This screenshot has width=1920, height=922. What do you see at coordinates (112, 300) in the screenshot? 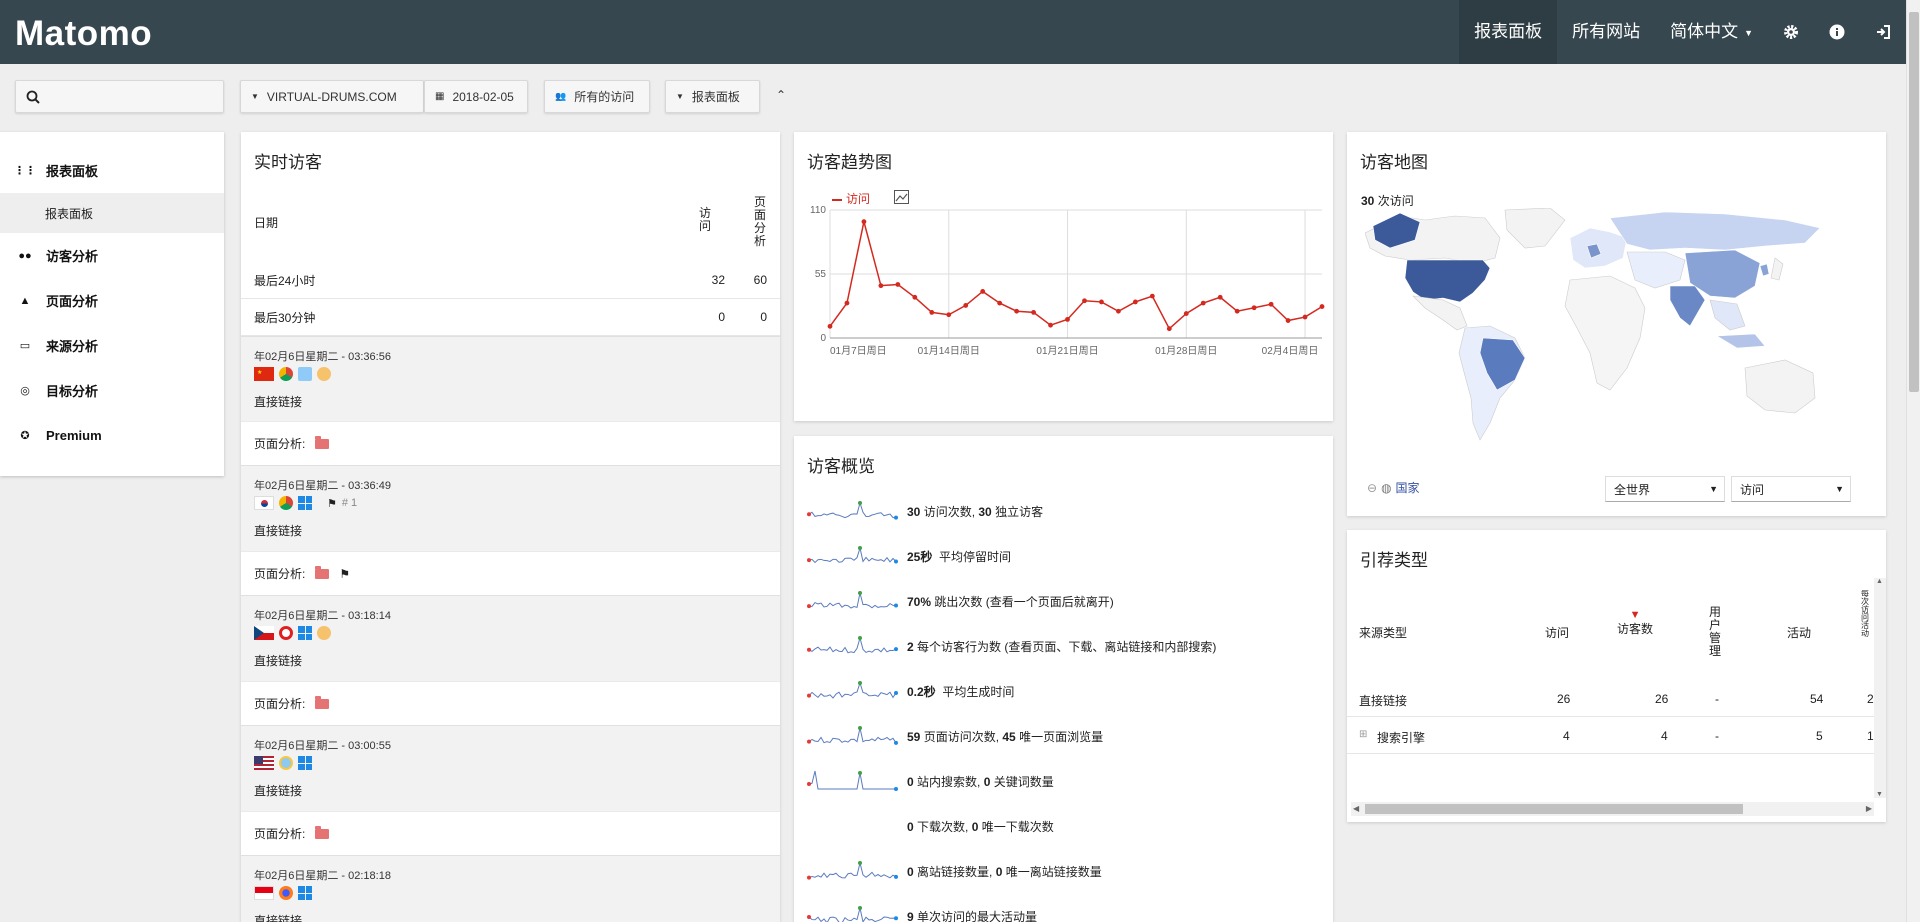
I see `menu-item-actions: ▲ 页面分析` at bounding box center [112, 300].